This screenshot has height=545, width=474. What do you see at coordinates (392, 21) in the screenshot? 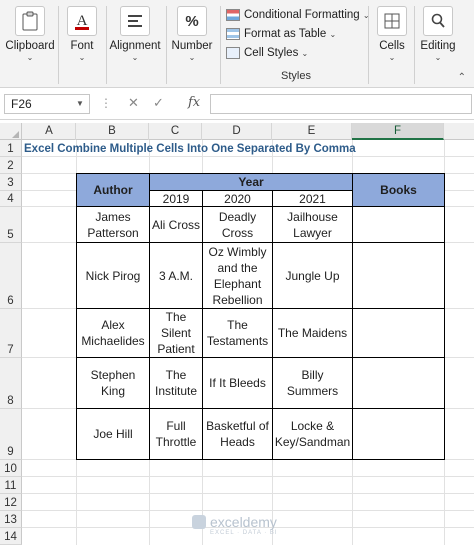
I see `cells-icon` at bounding box center [392, 21].